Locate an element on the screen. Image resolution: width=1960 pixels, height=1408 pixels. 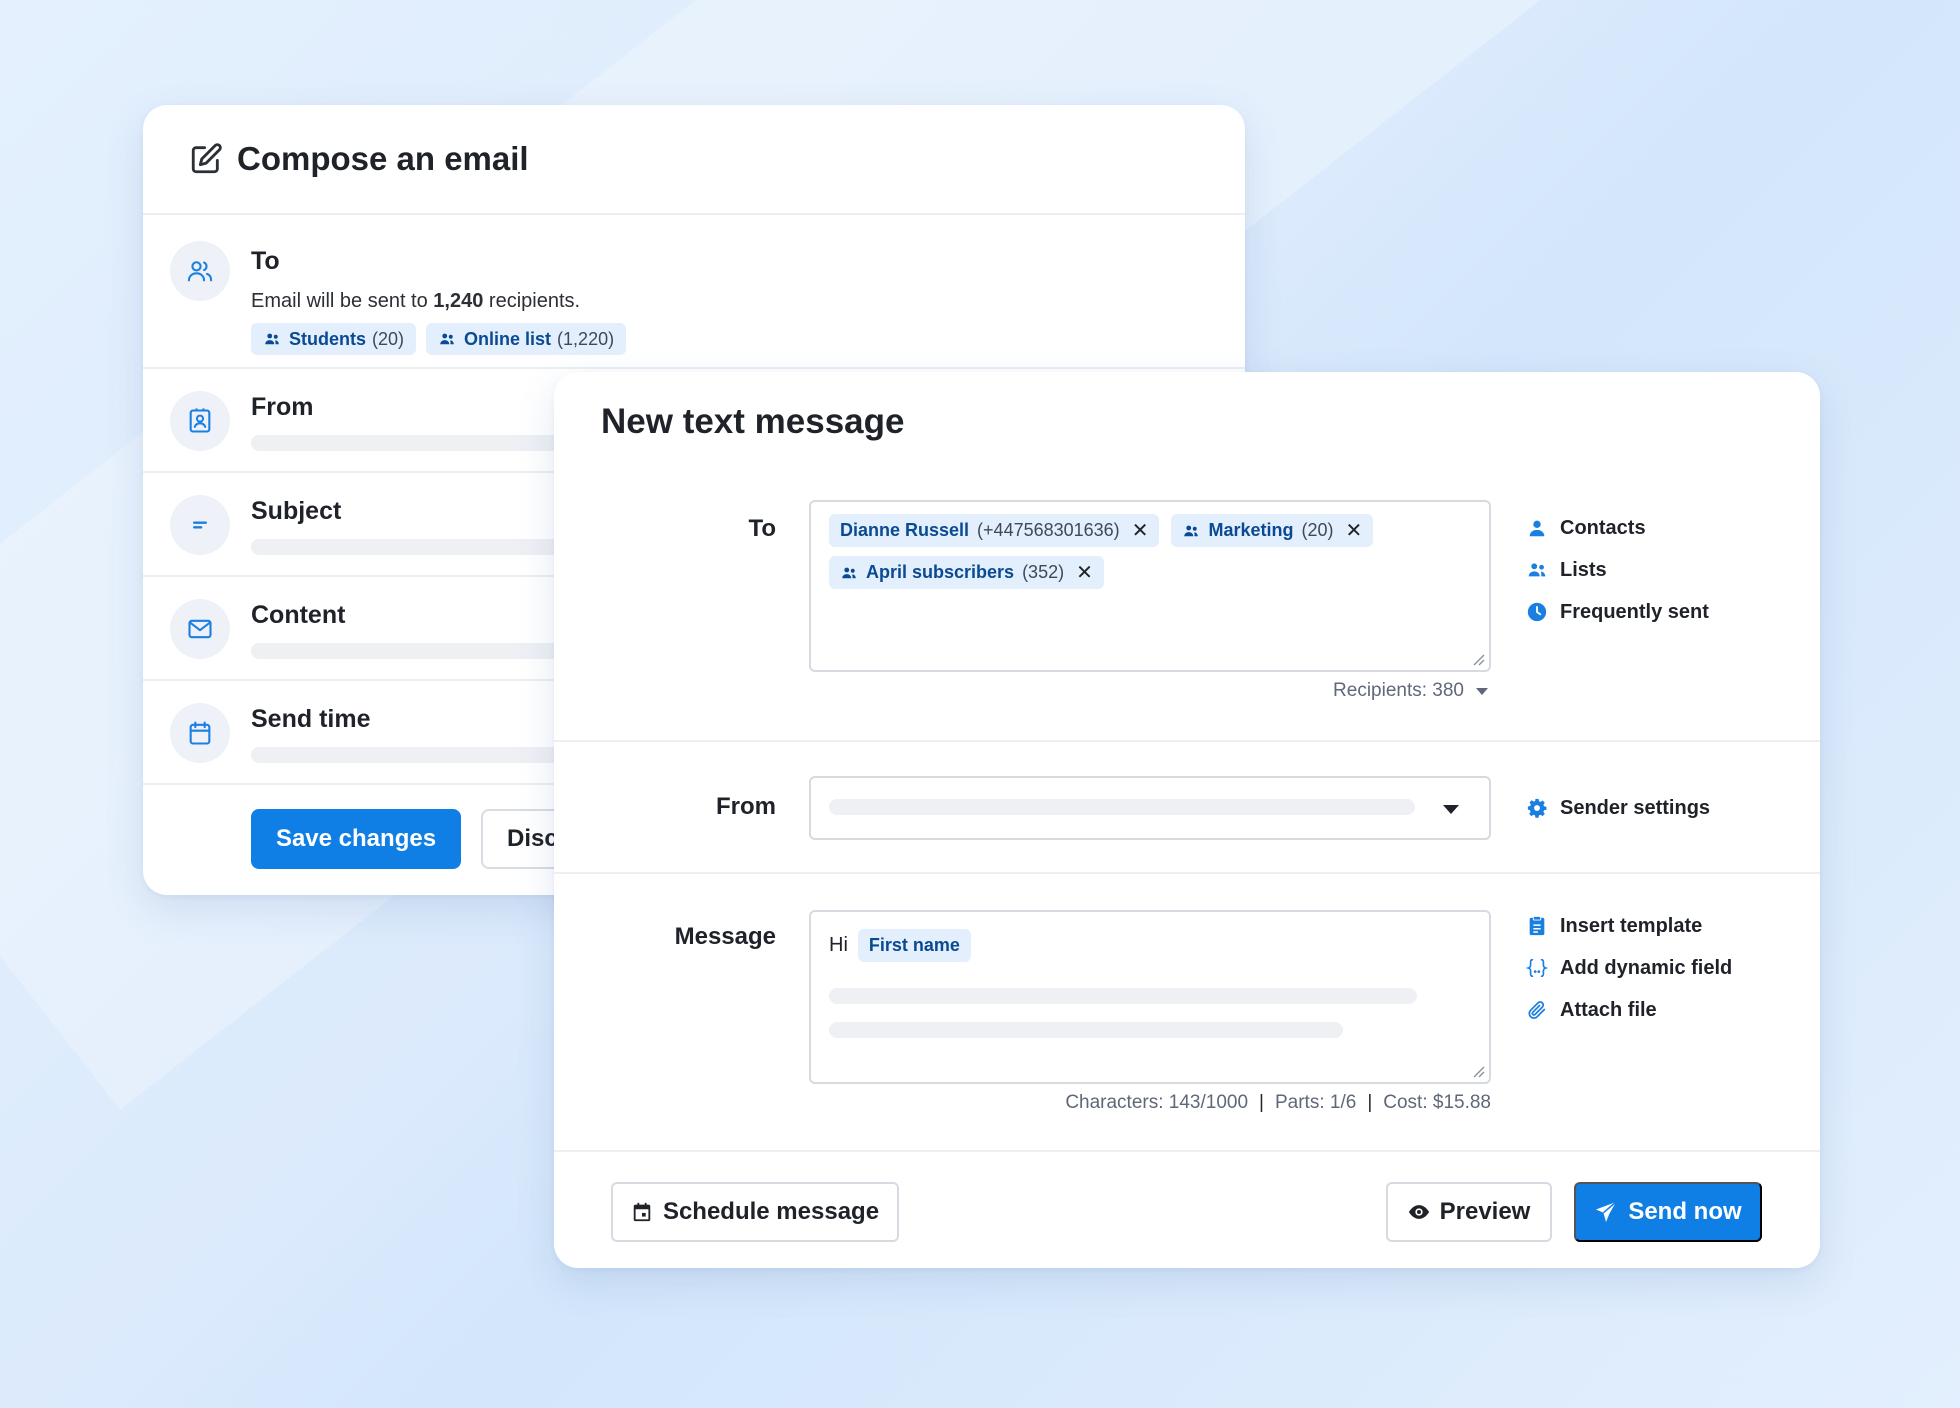
sms-from-section: From Sender settings is located at coordinates (1187, 808).